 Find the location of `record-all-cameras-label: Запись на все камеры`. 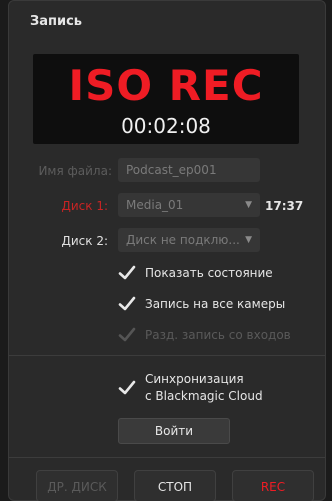

record-all-cameras-label: Запись на все камеры is located at coordinates (215, 304).